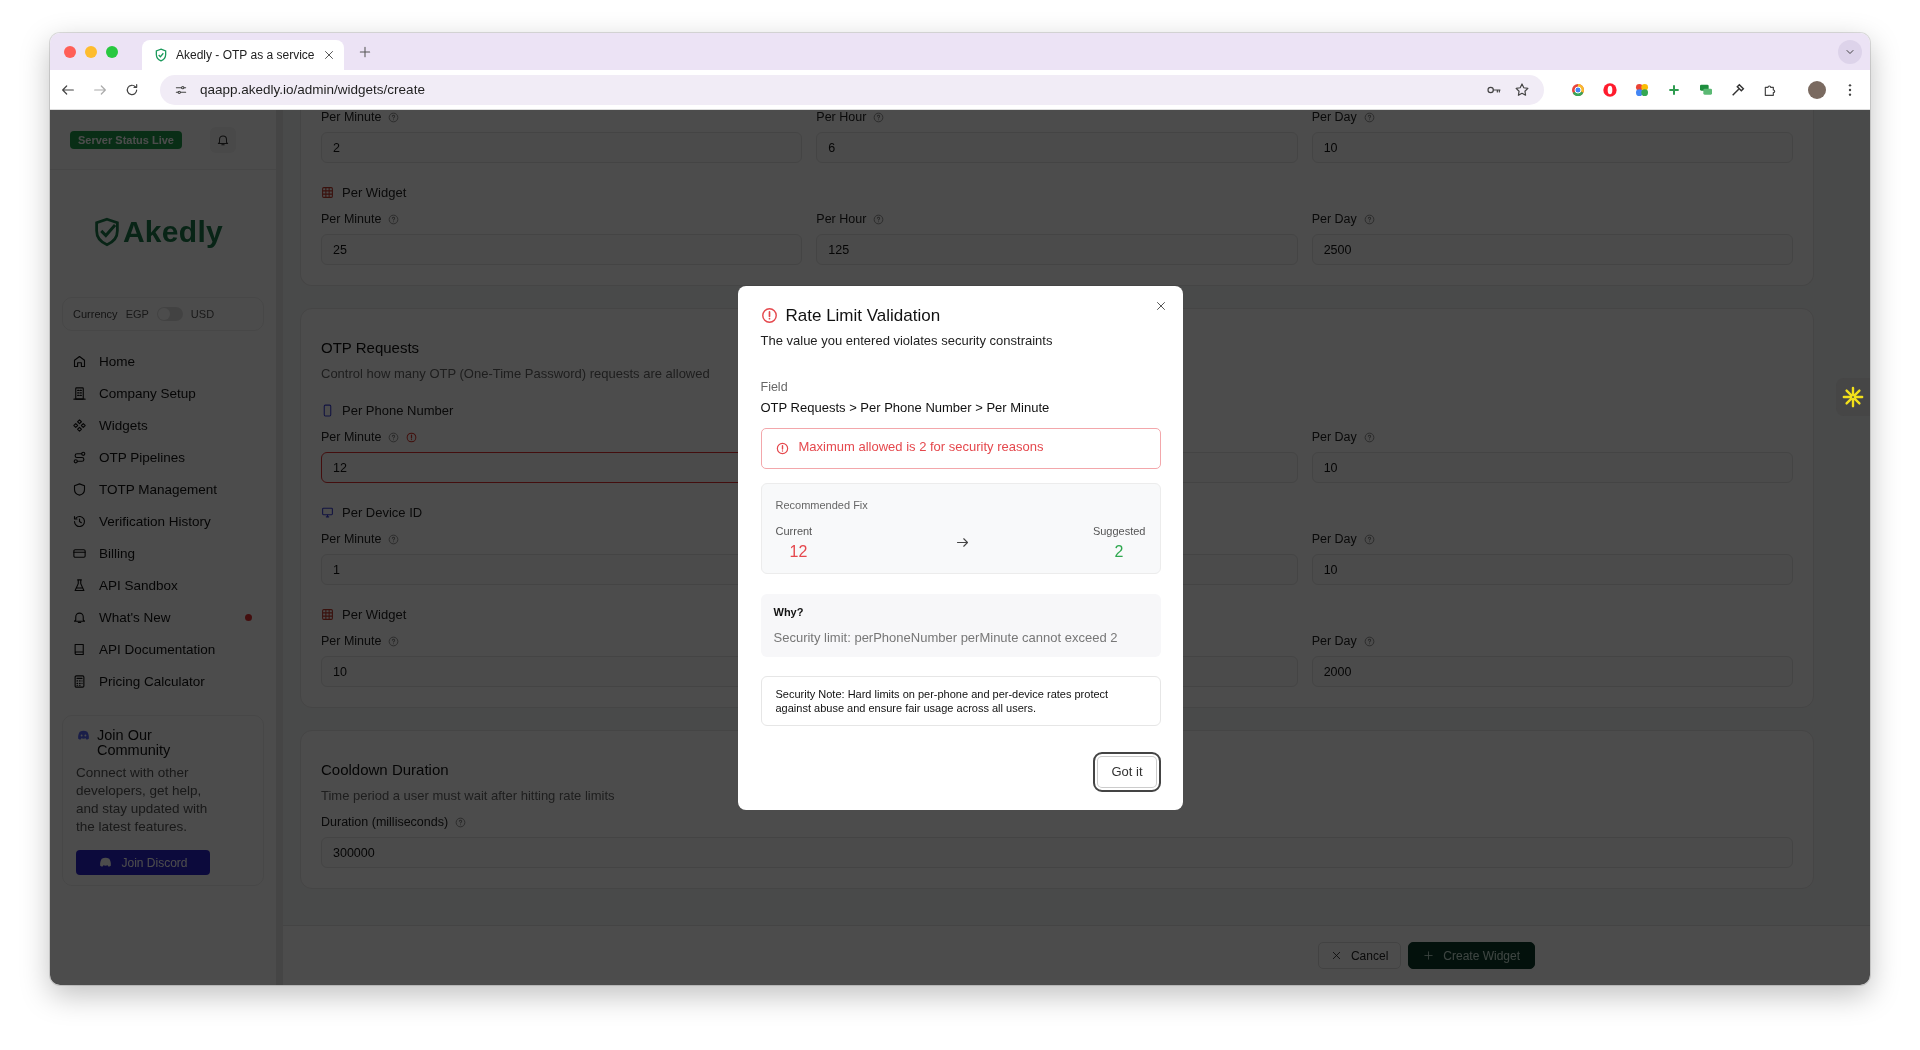  I want to click on group-title: Per Phone Number, so click(398, 410).